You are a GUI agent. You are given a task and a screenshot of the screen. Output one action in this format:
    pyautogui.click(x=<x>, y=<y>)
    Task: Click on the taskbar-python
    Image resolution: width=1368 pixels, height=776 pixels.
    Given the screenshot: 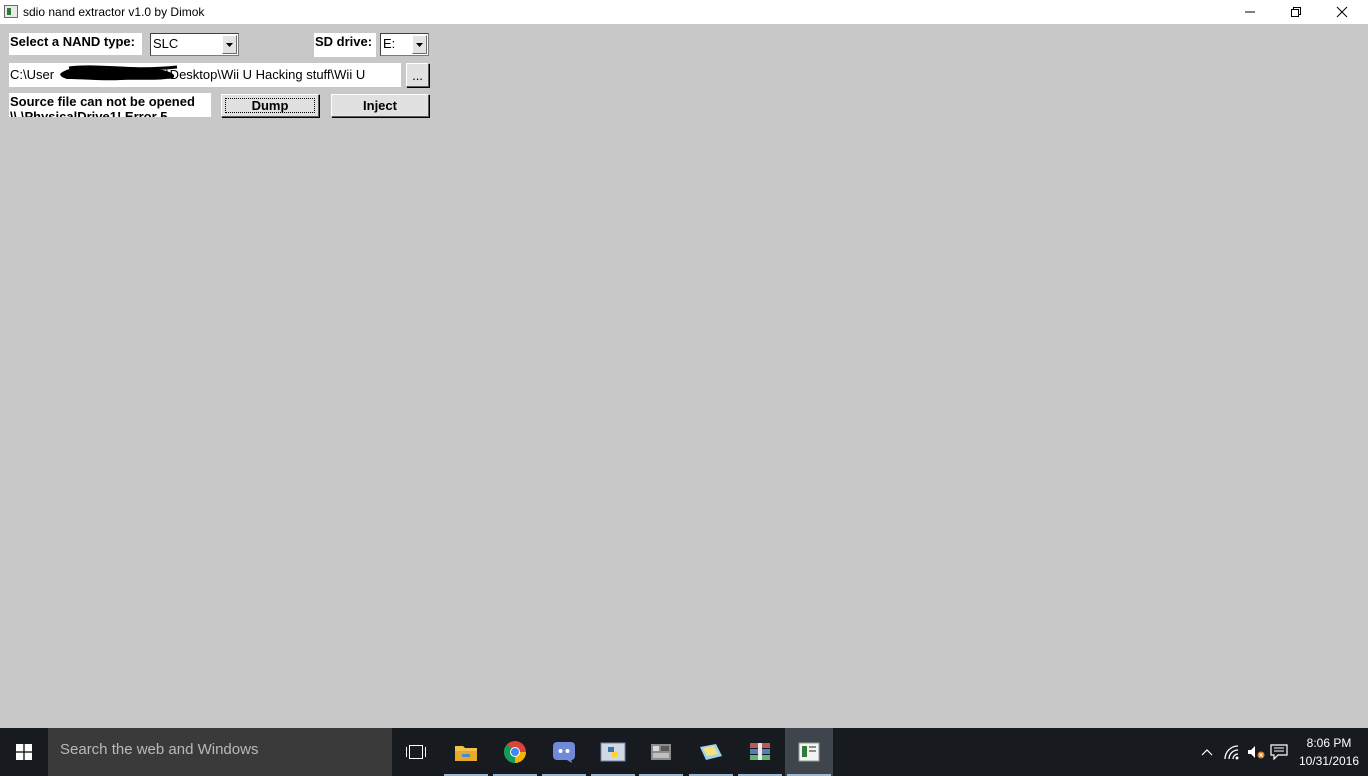 What is the action you would take?
    pyautogui.click(x=613, y=752)
    